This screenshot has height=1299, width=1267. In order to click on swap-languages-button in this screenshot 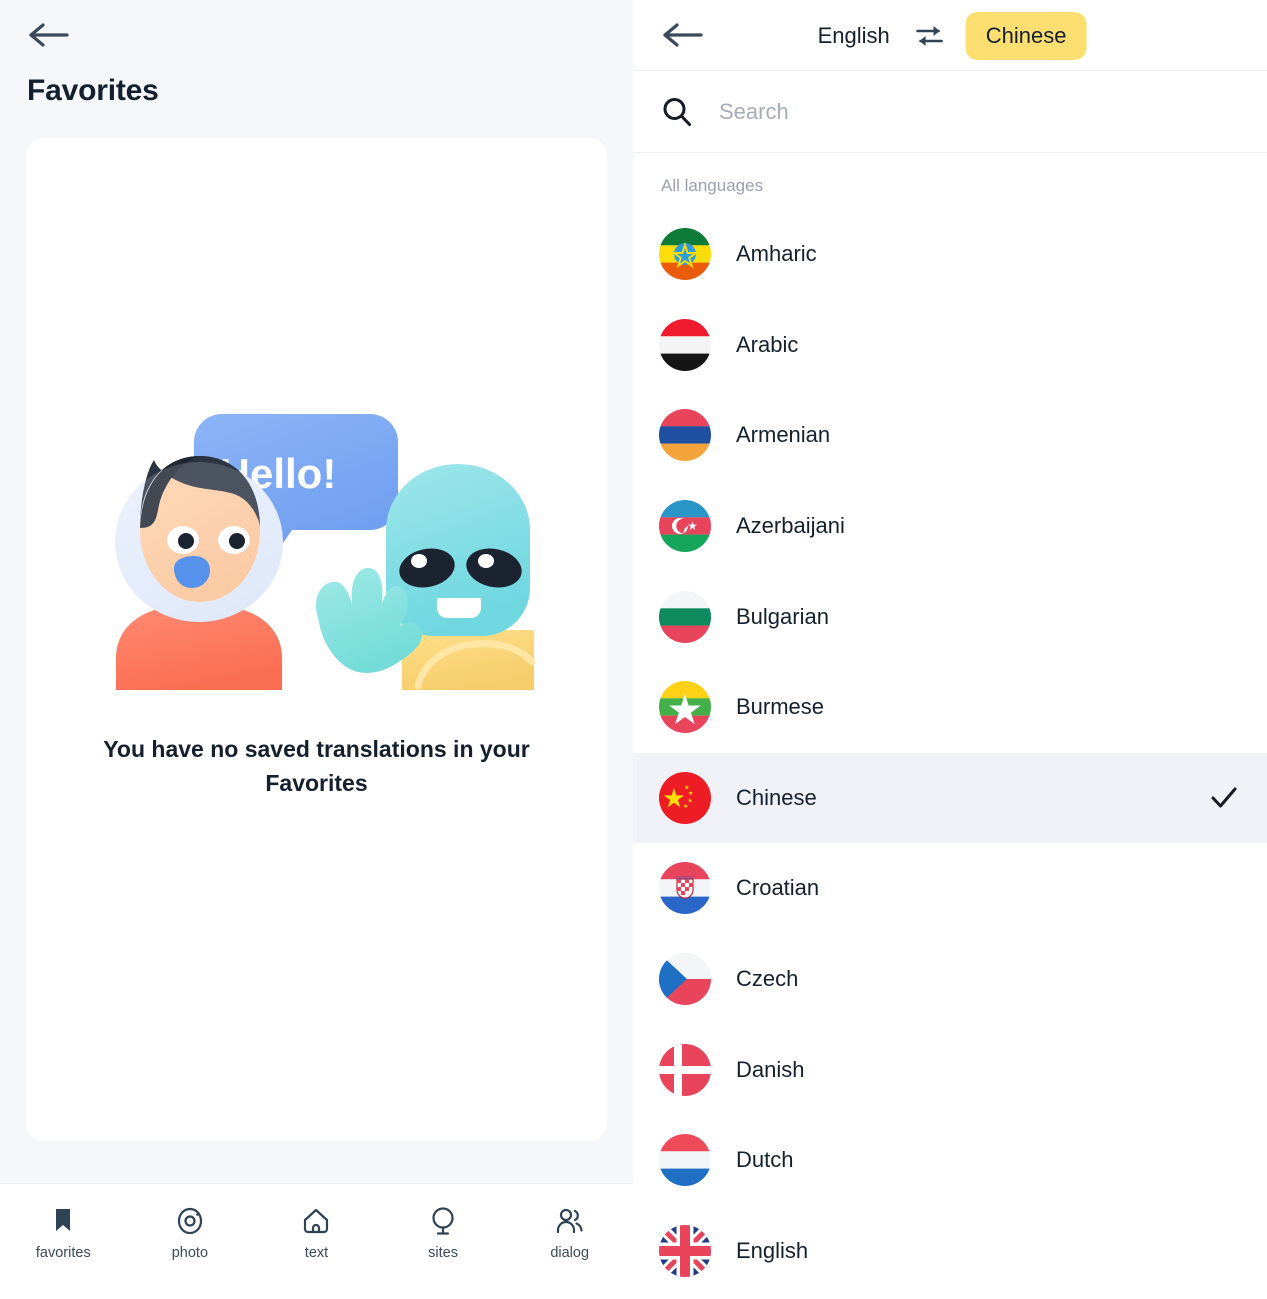, I will do `click(930, 36)`.